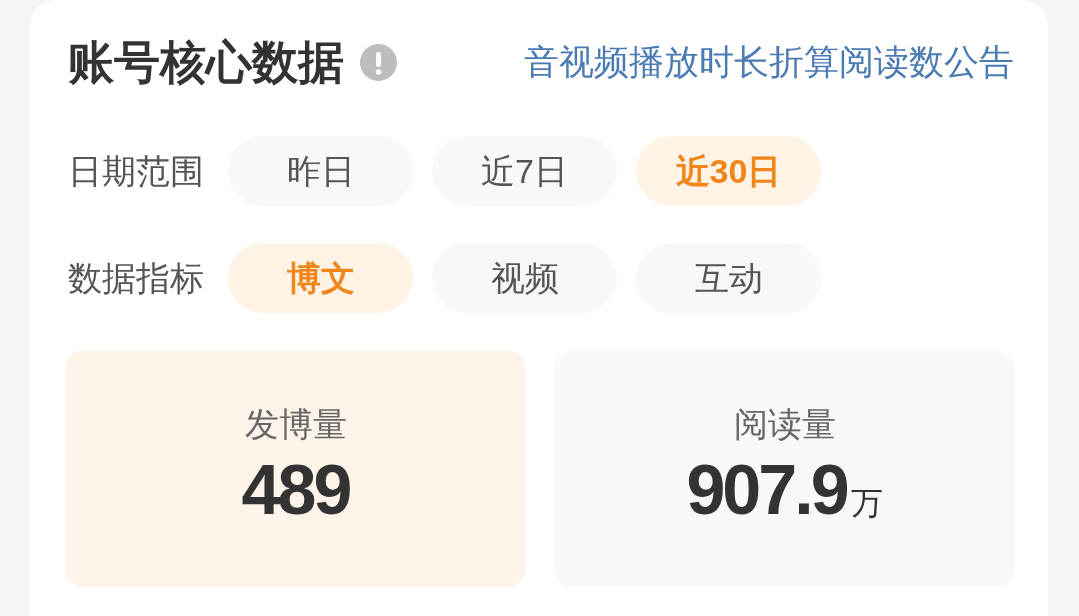 Image resolution: width=1079 pixels, height=616 pixels. I want to click on filter-label: 日期范围, so click(136, 171).